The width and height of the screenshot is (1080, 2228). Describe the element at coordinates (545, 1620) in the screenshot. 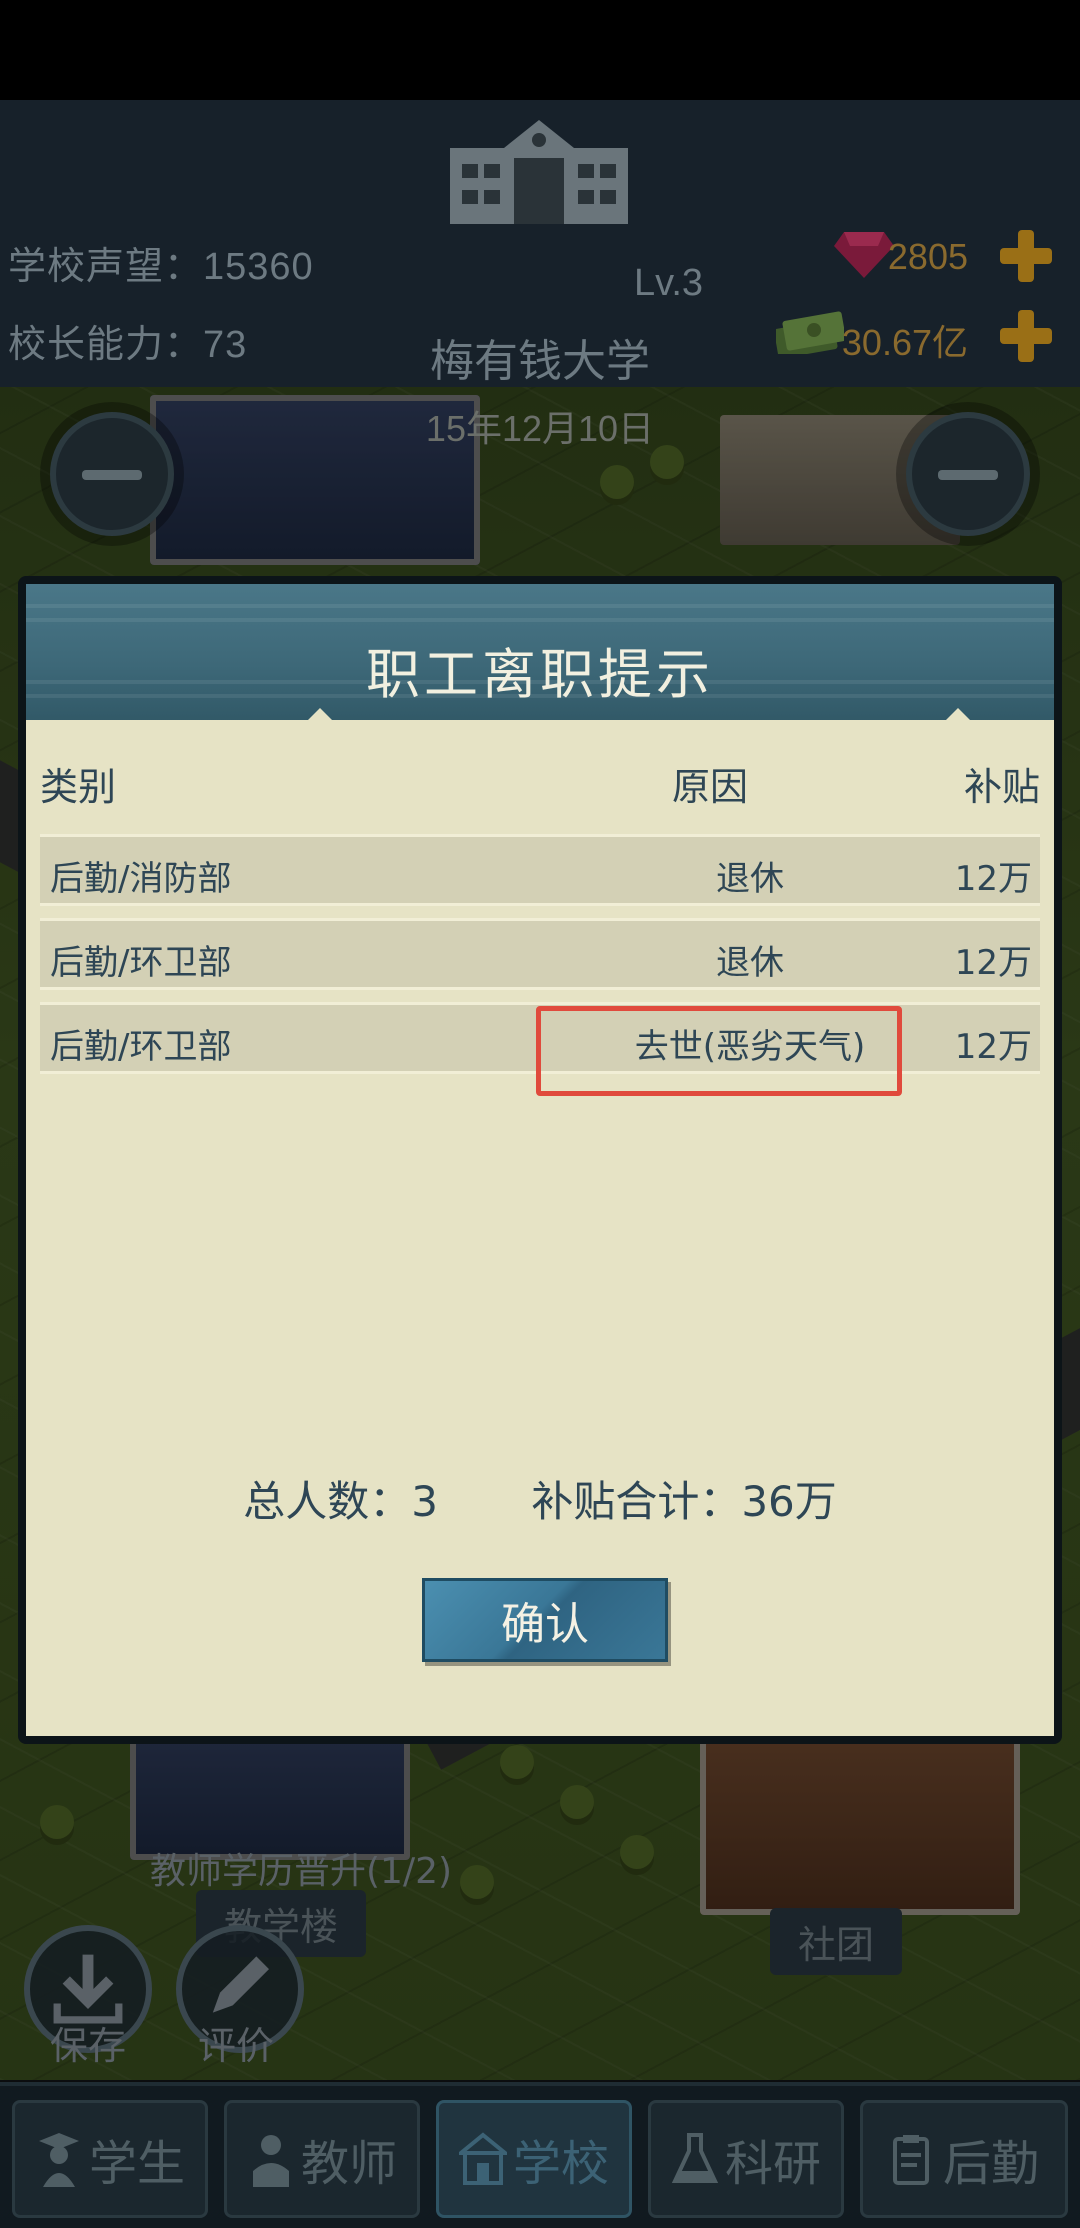

I see `confirm-button: 确认` at that location.